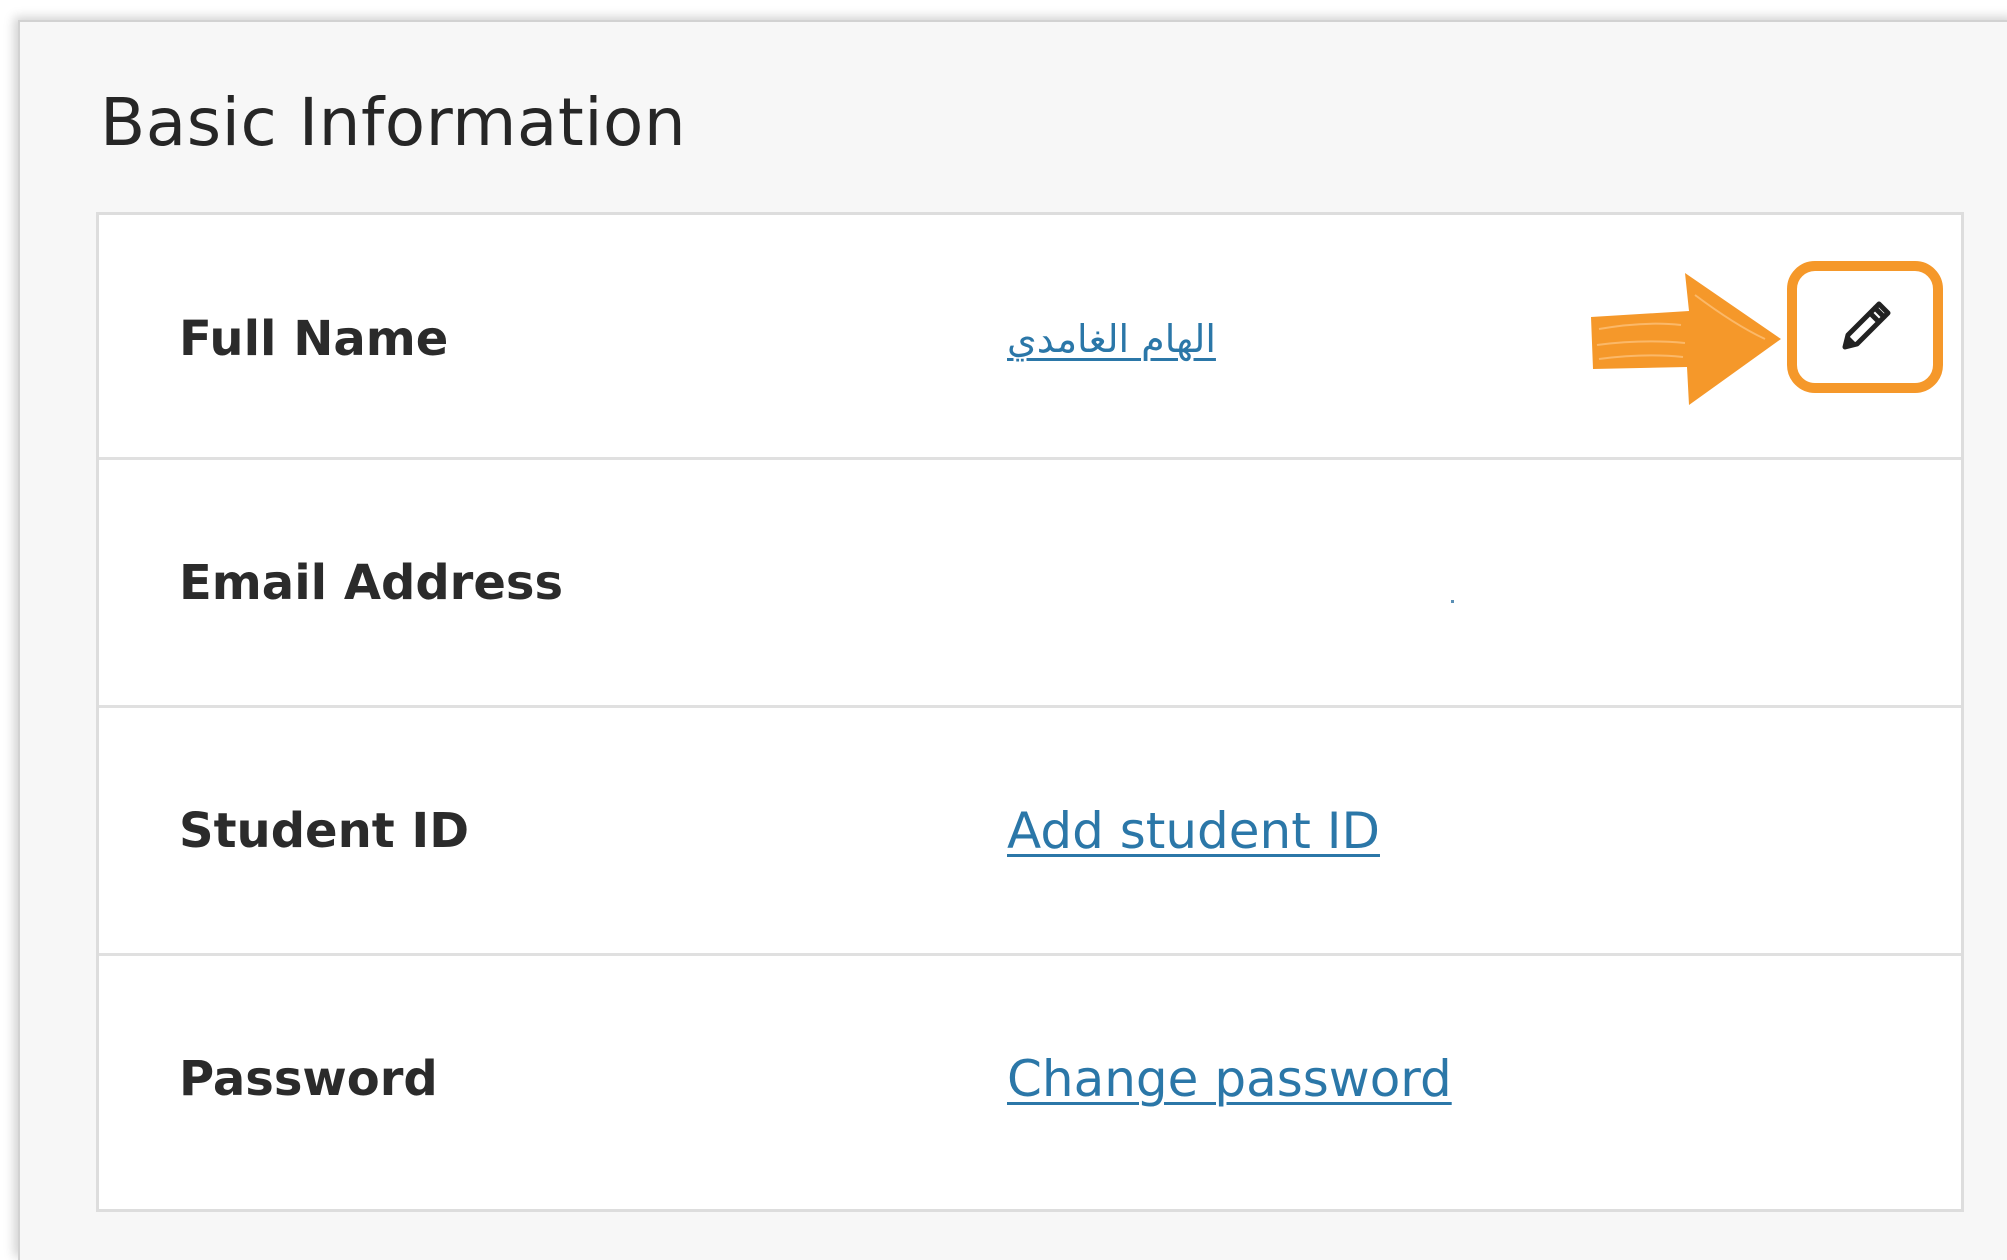 The width and height of the screenshot is (2007, 1260). I want to click on add-student-id-link: Add student ID, so click(1193, 831).